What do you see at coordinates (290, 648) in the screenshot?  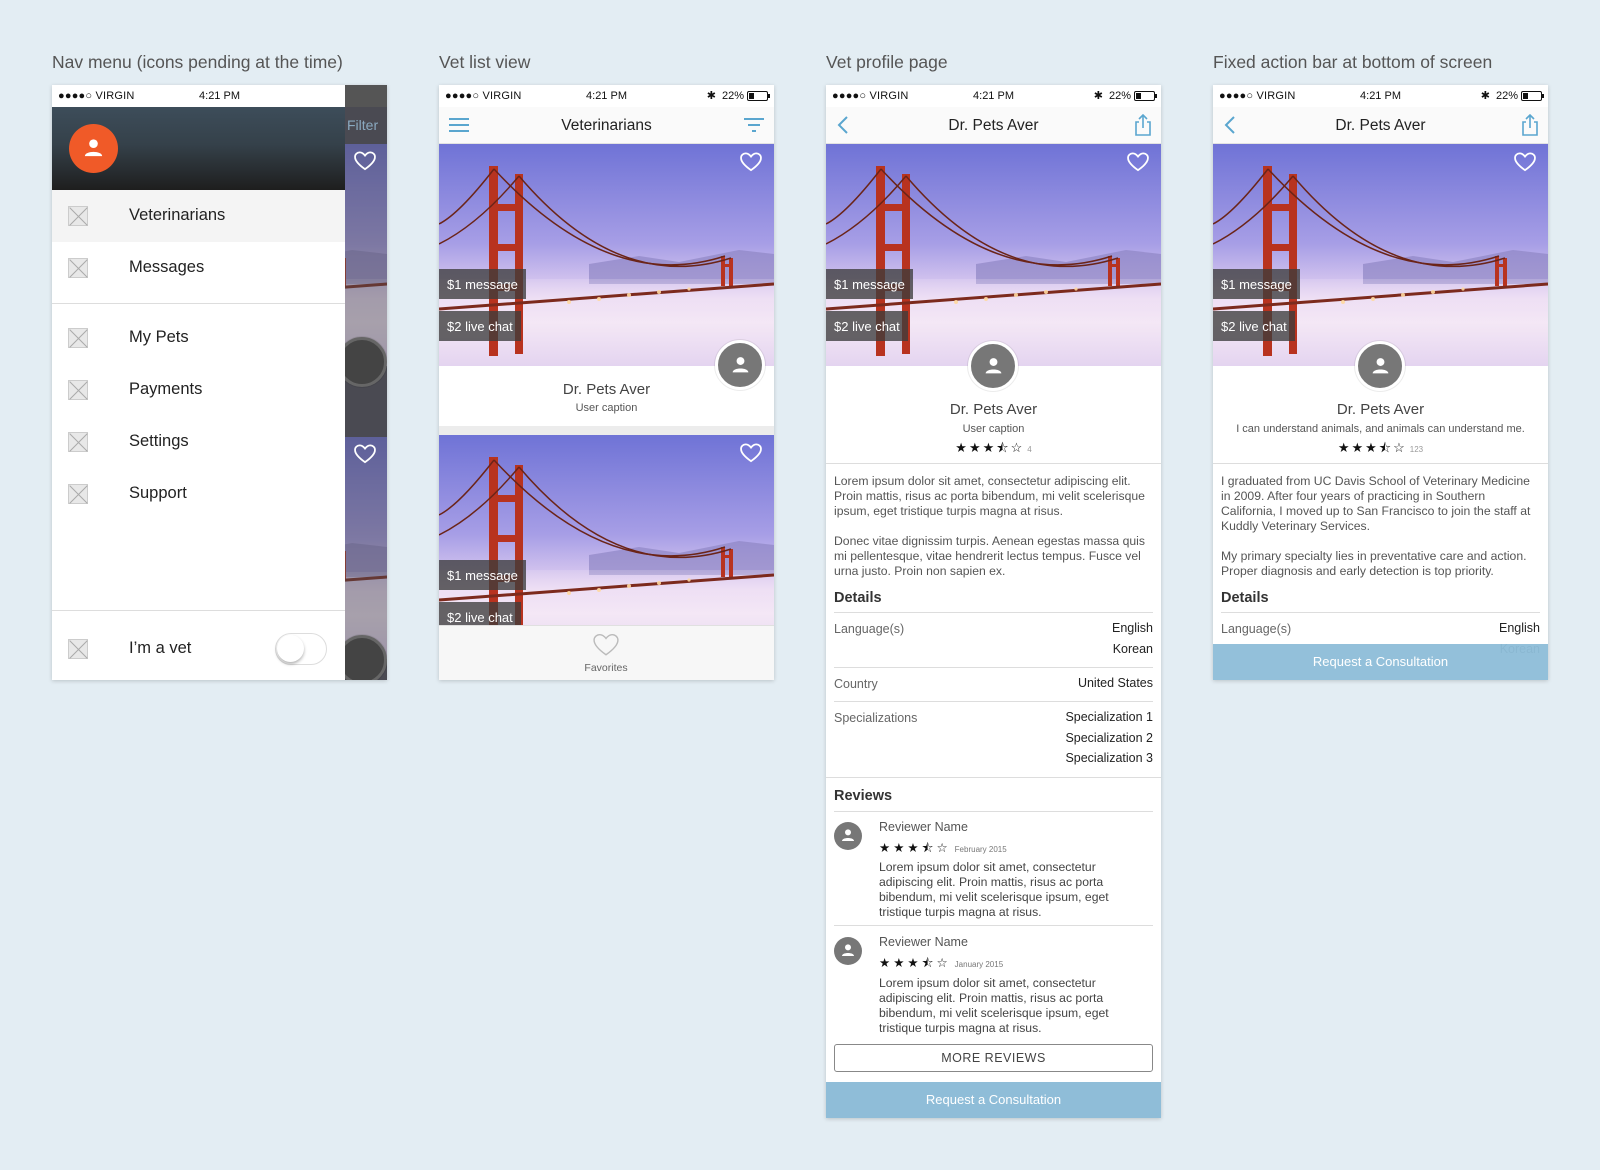 I see `toggle-knob` at bounding box center [290, 648].